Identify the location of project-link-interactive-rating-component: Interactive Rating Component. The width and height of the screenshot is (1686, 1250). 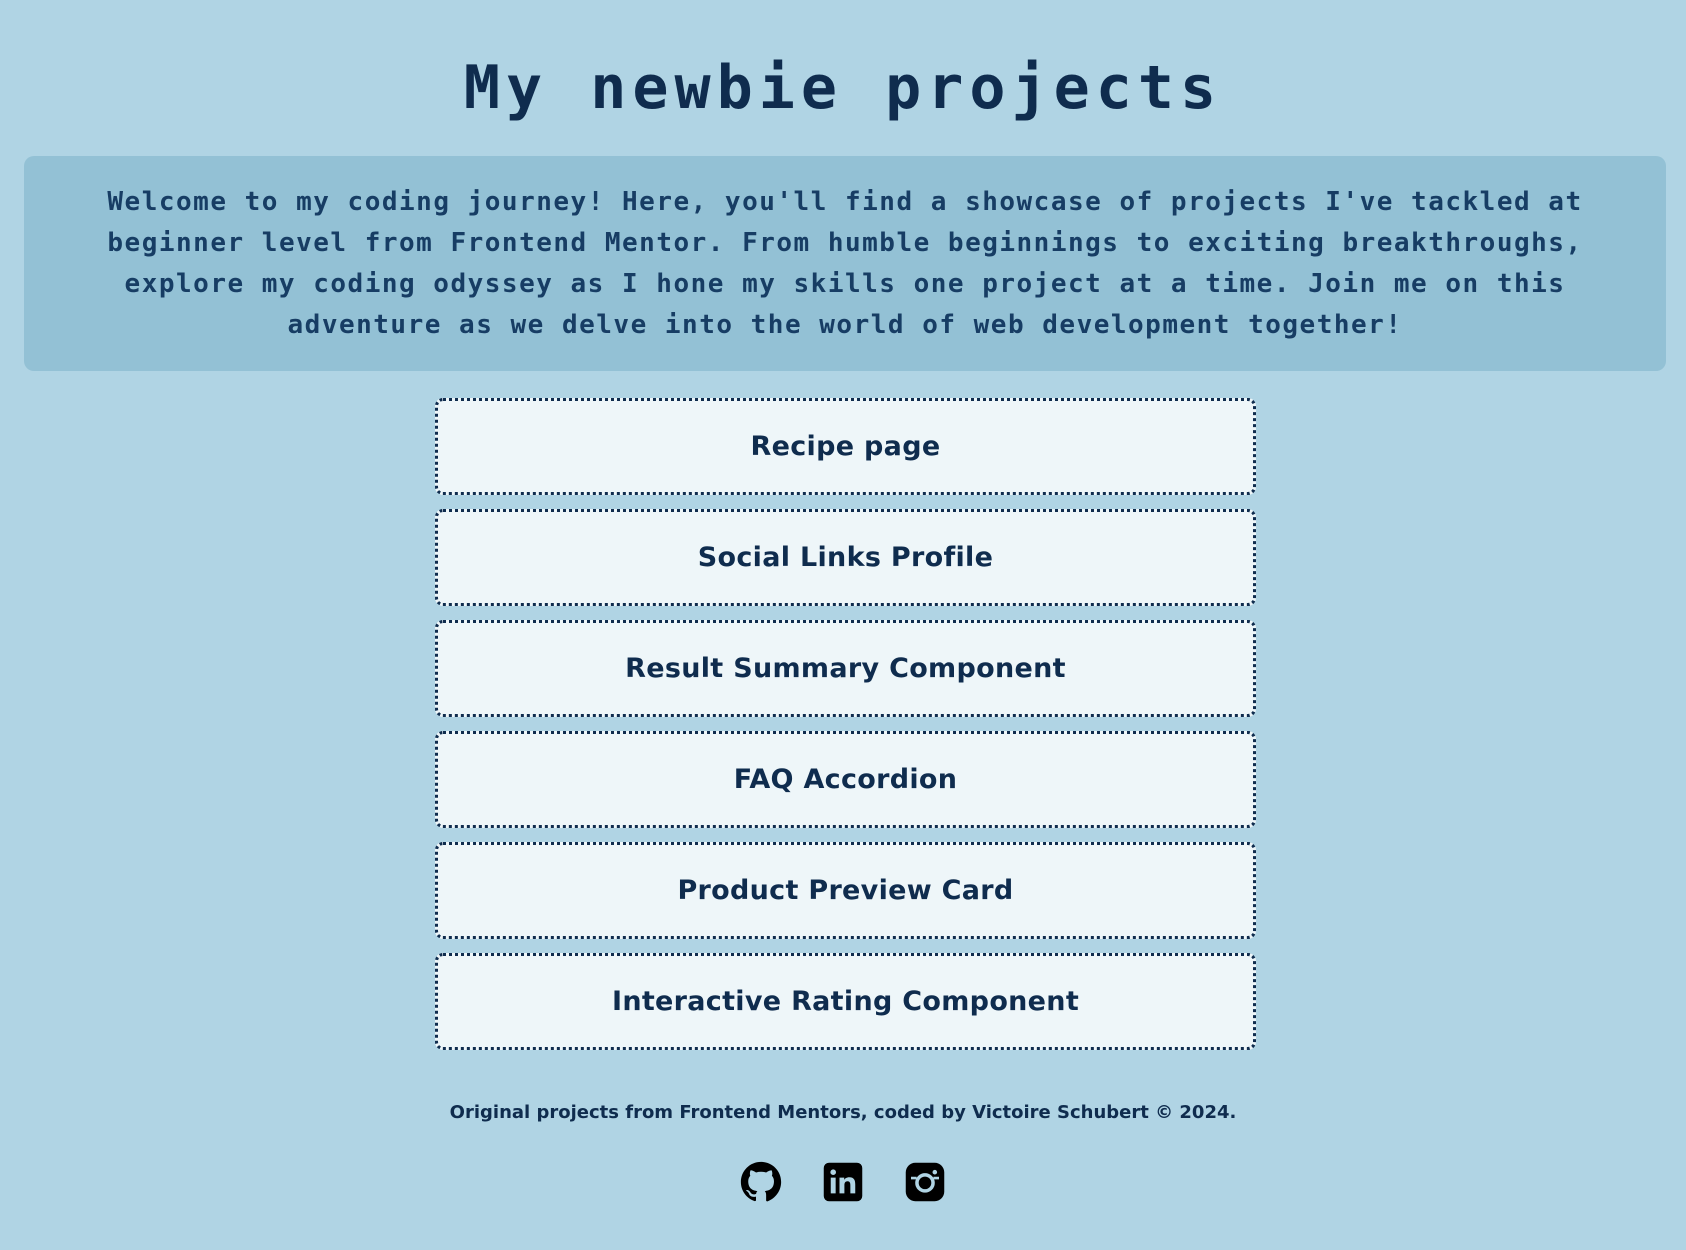
(845, 1001).